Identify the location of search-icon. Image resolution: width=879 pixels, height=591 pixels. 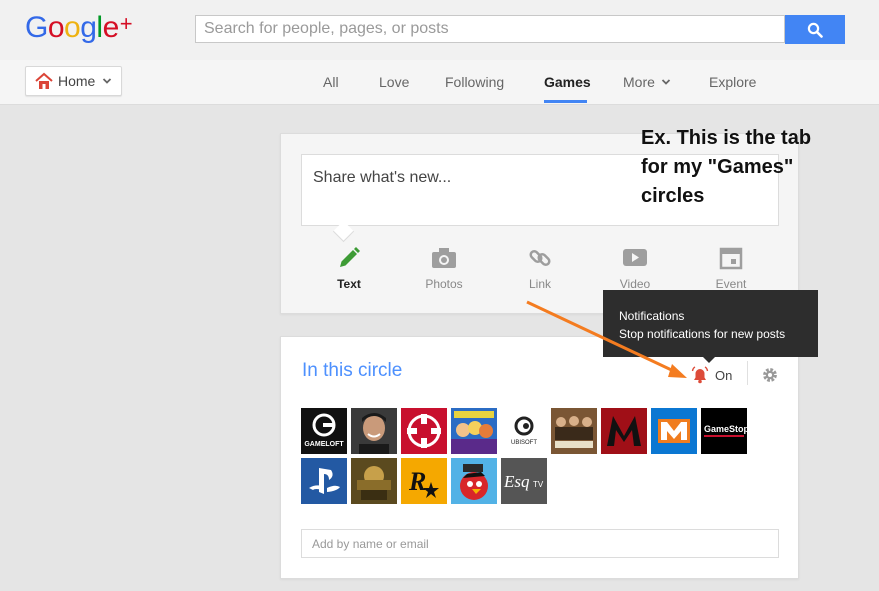
(815, 30).